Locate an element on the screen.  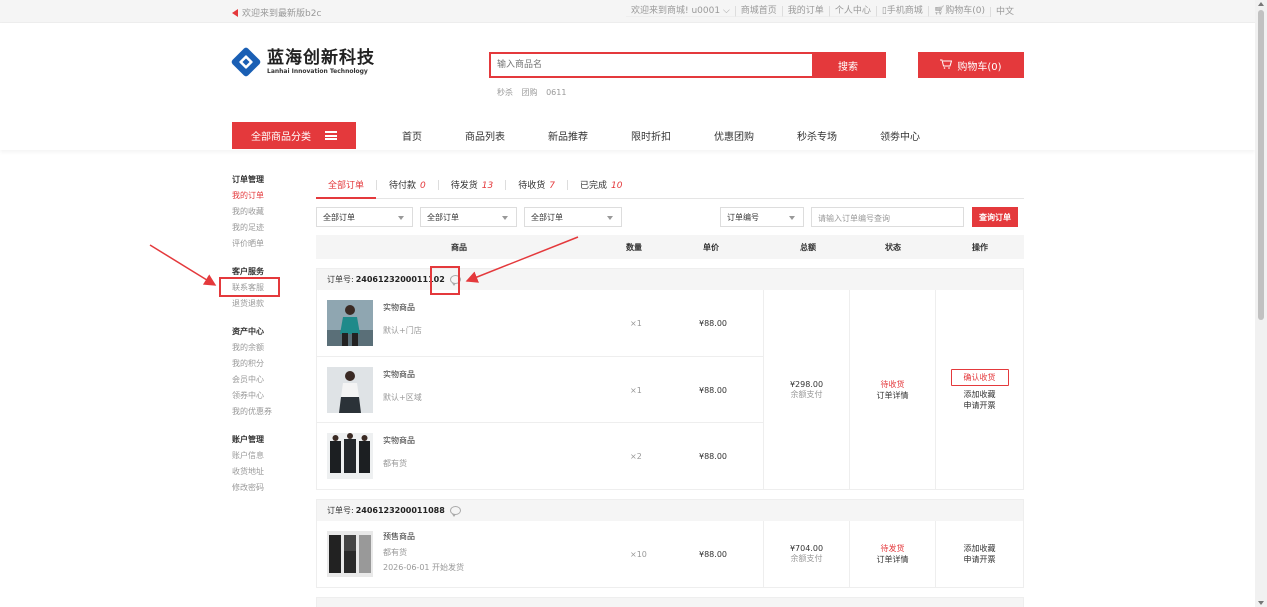
scroll-up-icon is located at coordinates (1261, 4).